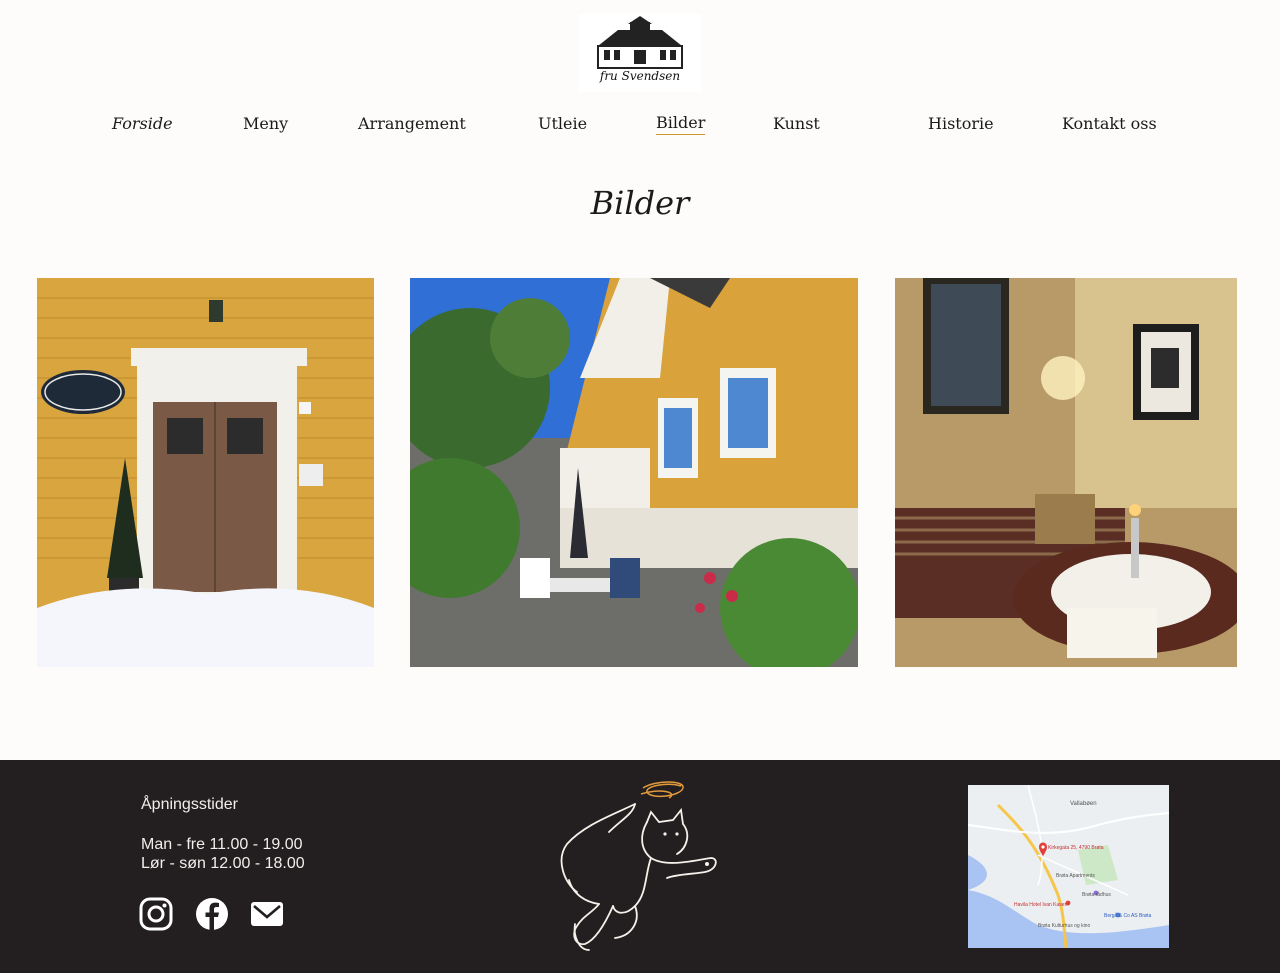 Image resolution: width=1280 pixels, height=973 pixels. I want to click on map-label-radhus: Brøta rådhus, so click(1096, 894).